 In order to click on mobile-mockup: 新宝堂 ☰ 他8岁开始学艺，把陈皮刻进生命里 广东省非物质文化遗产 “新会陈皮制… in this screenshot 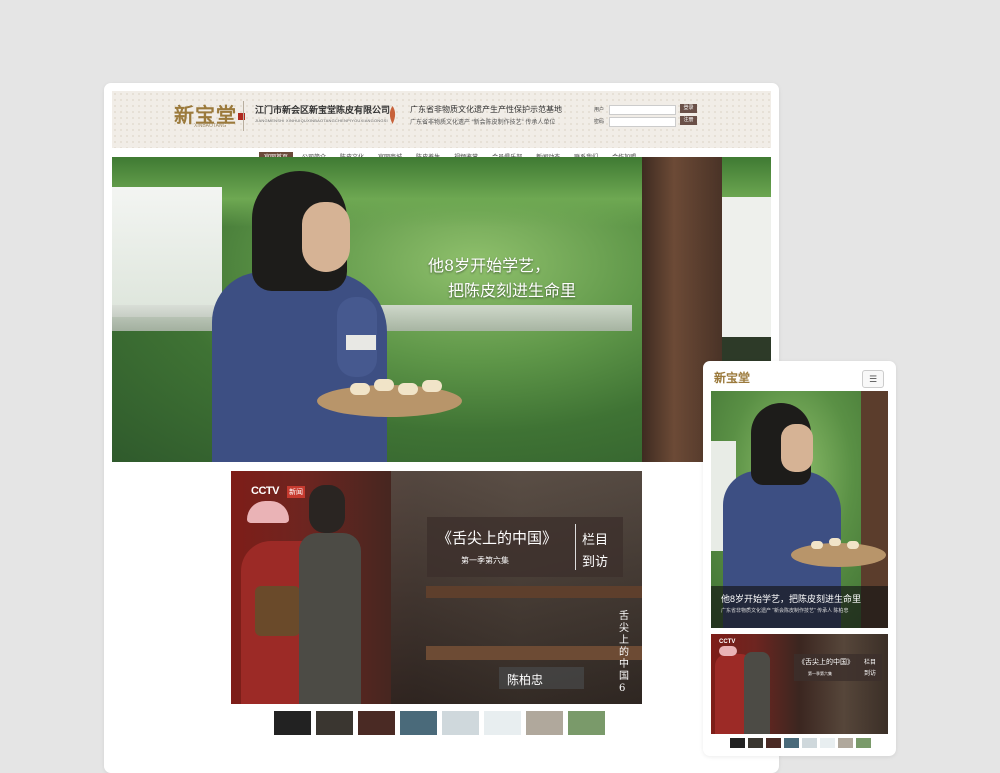, I will do `click(799, 558)`.